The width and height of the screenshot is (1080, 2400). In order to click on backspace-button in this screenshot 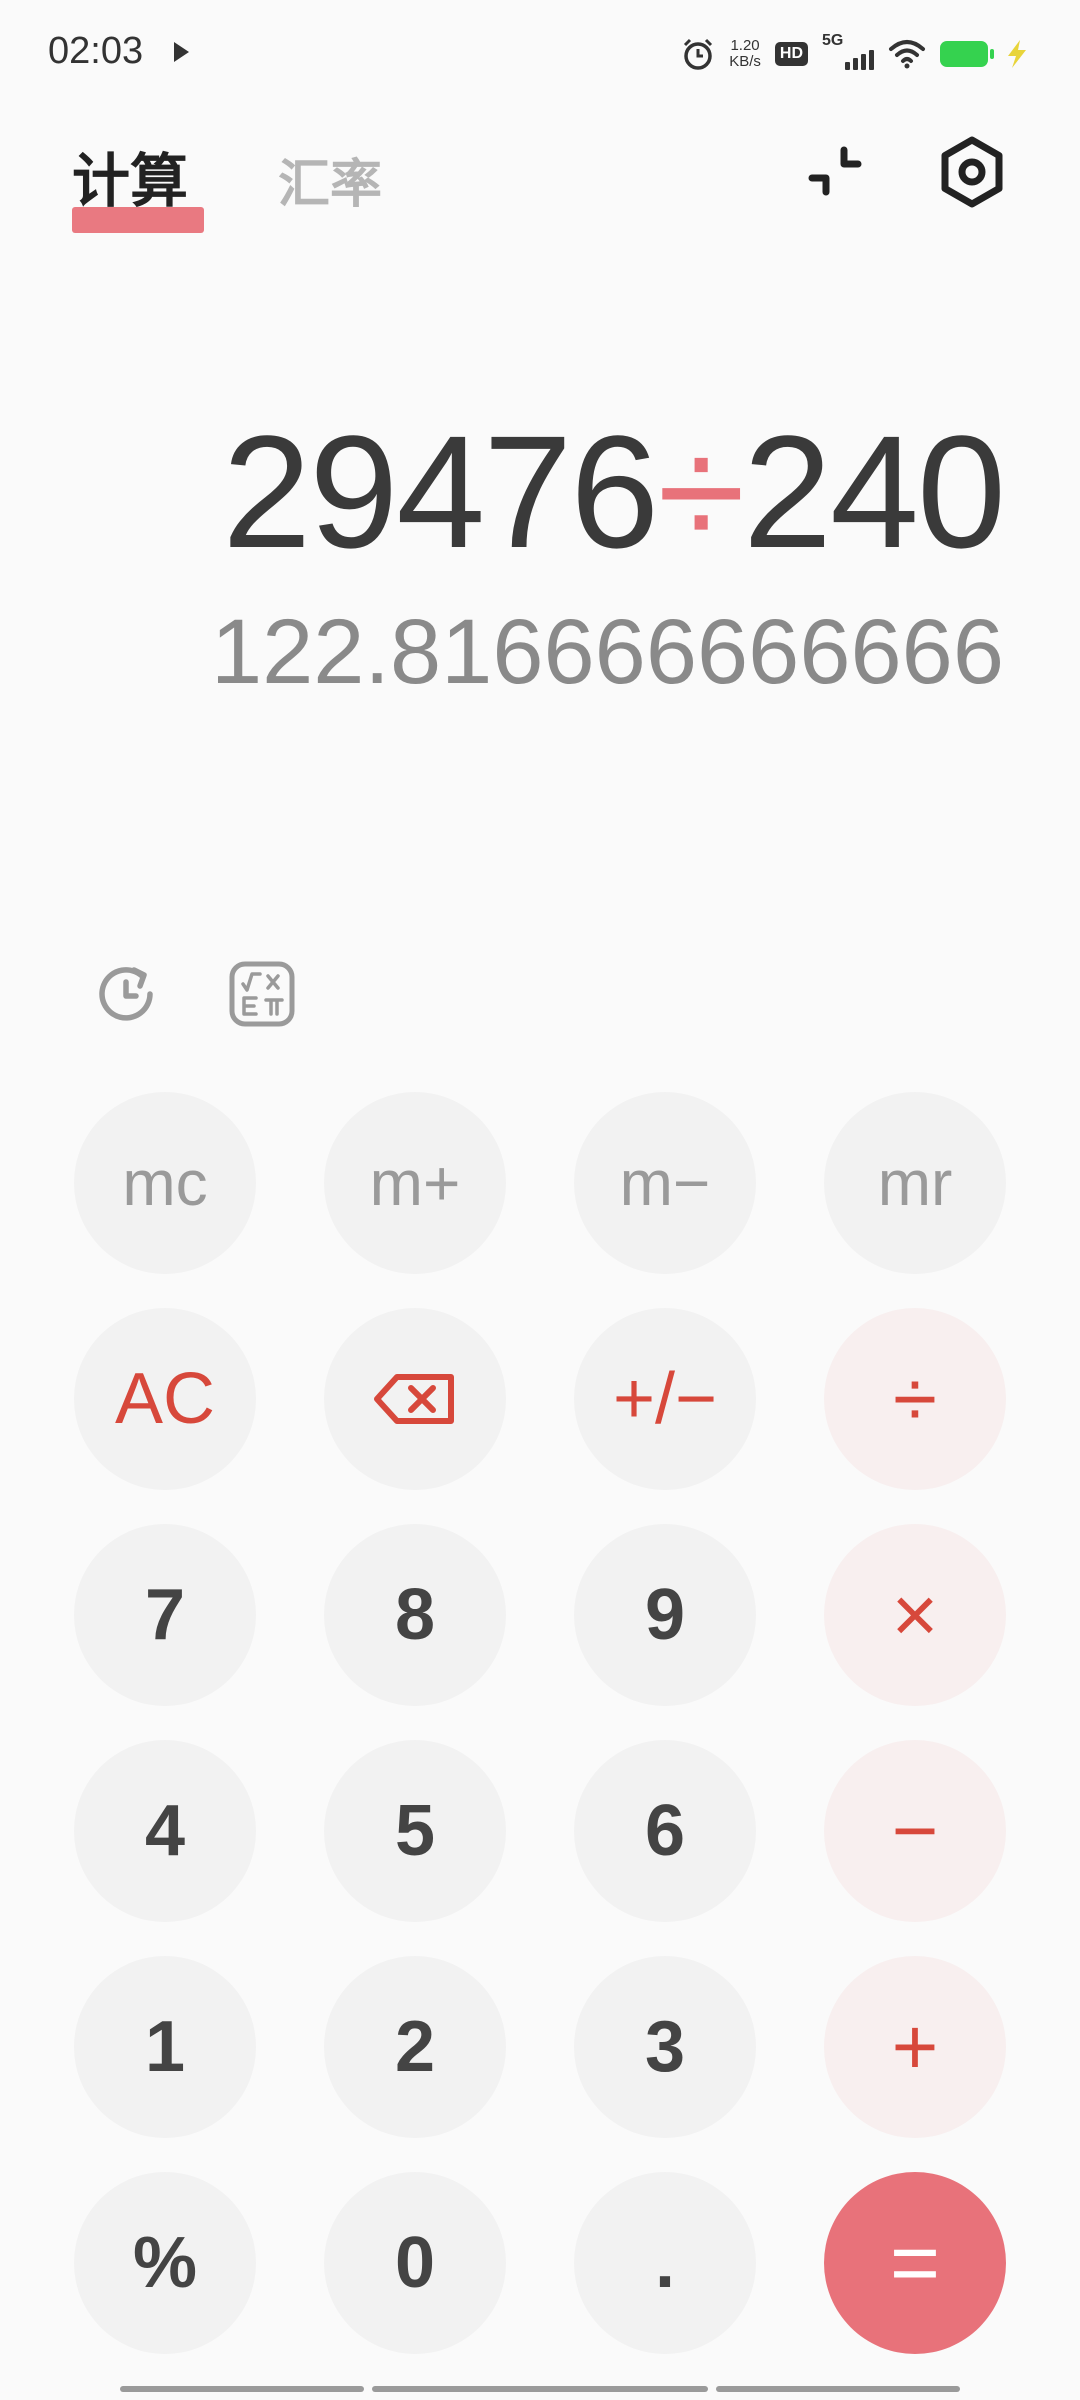, I will do `click(415, 1399)`.